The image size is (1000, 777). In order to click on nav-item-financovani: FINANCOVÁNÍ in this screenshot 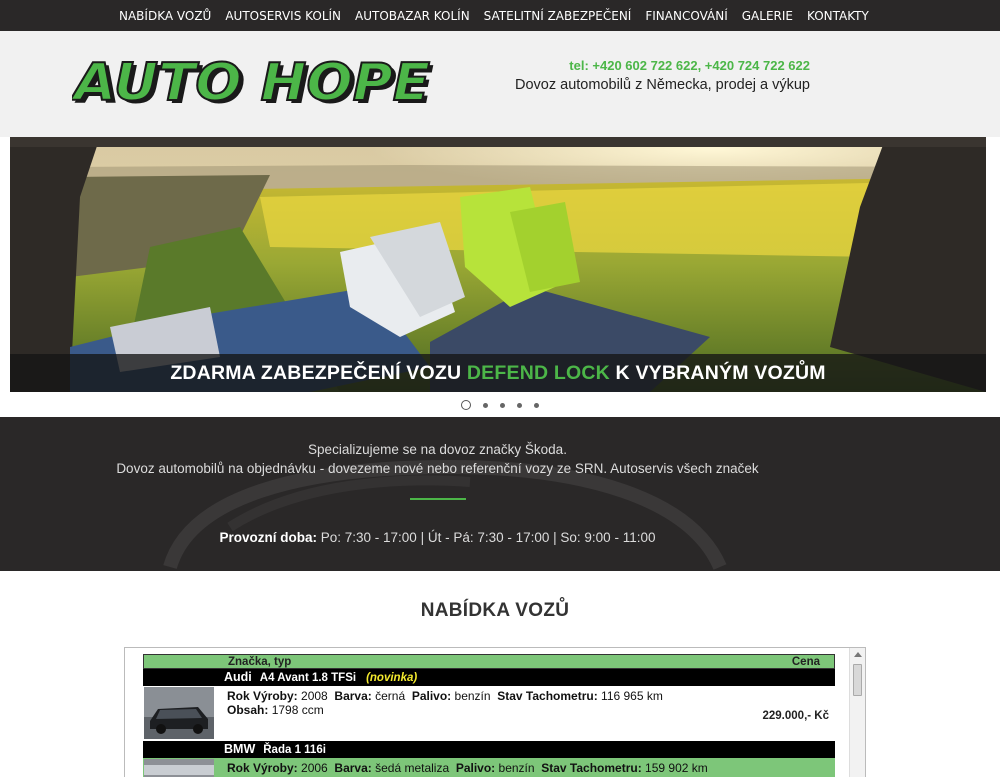, I will do `click(686, 16)`.